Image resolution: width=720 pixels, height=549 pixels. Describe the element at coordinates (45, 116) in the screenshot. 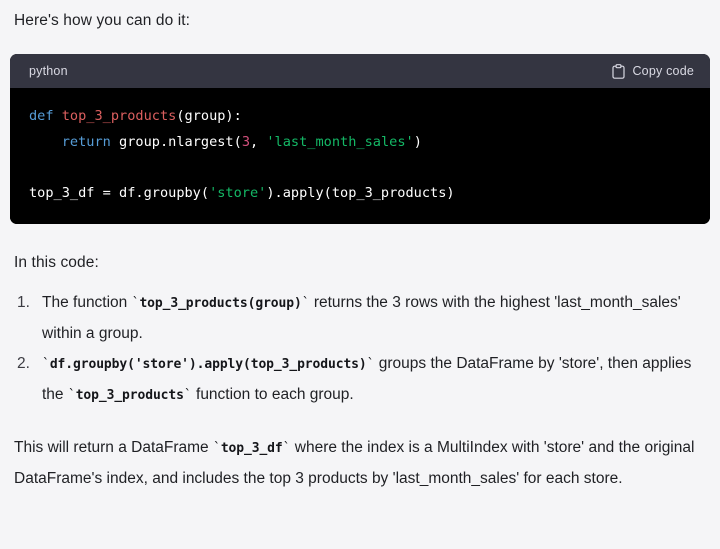

I see `code-token-kw: def` at that location.